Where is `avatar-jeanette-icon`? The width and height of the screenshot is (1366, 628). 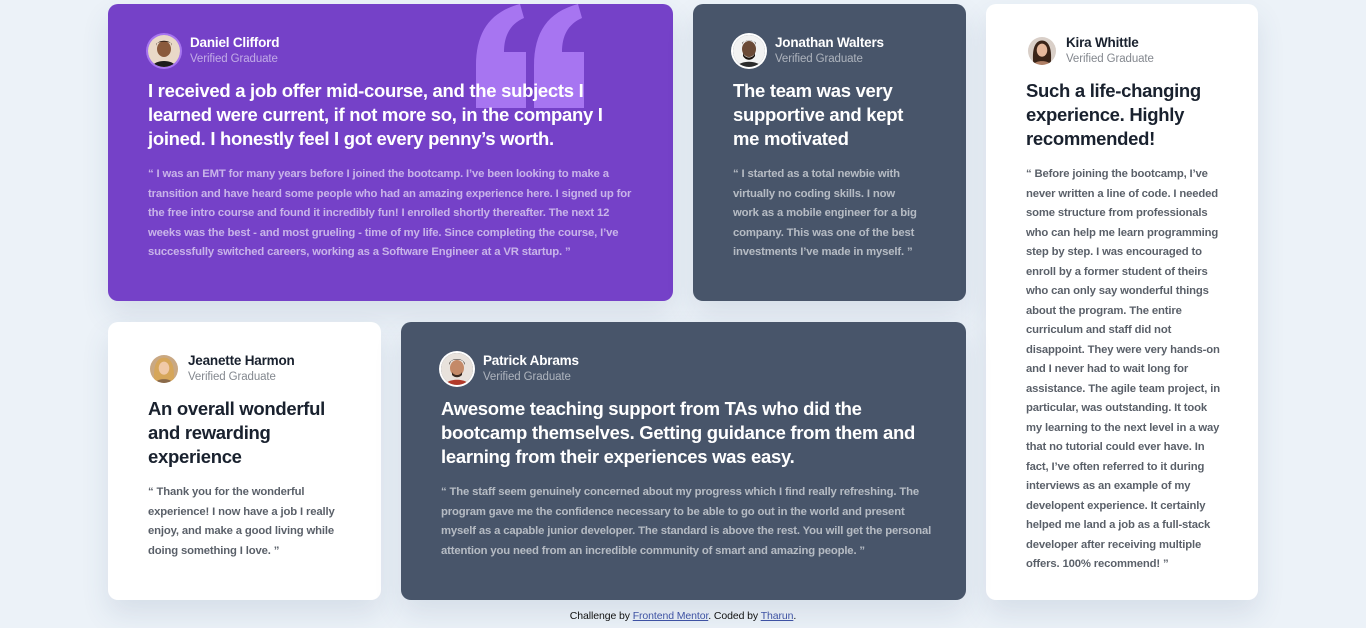 avatar-jeanette-icon is located at coordinates (164, 369).